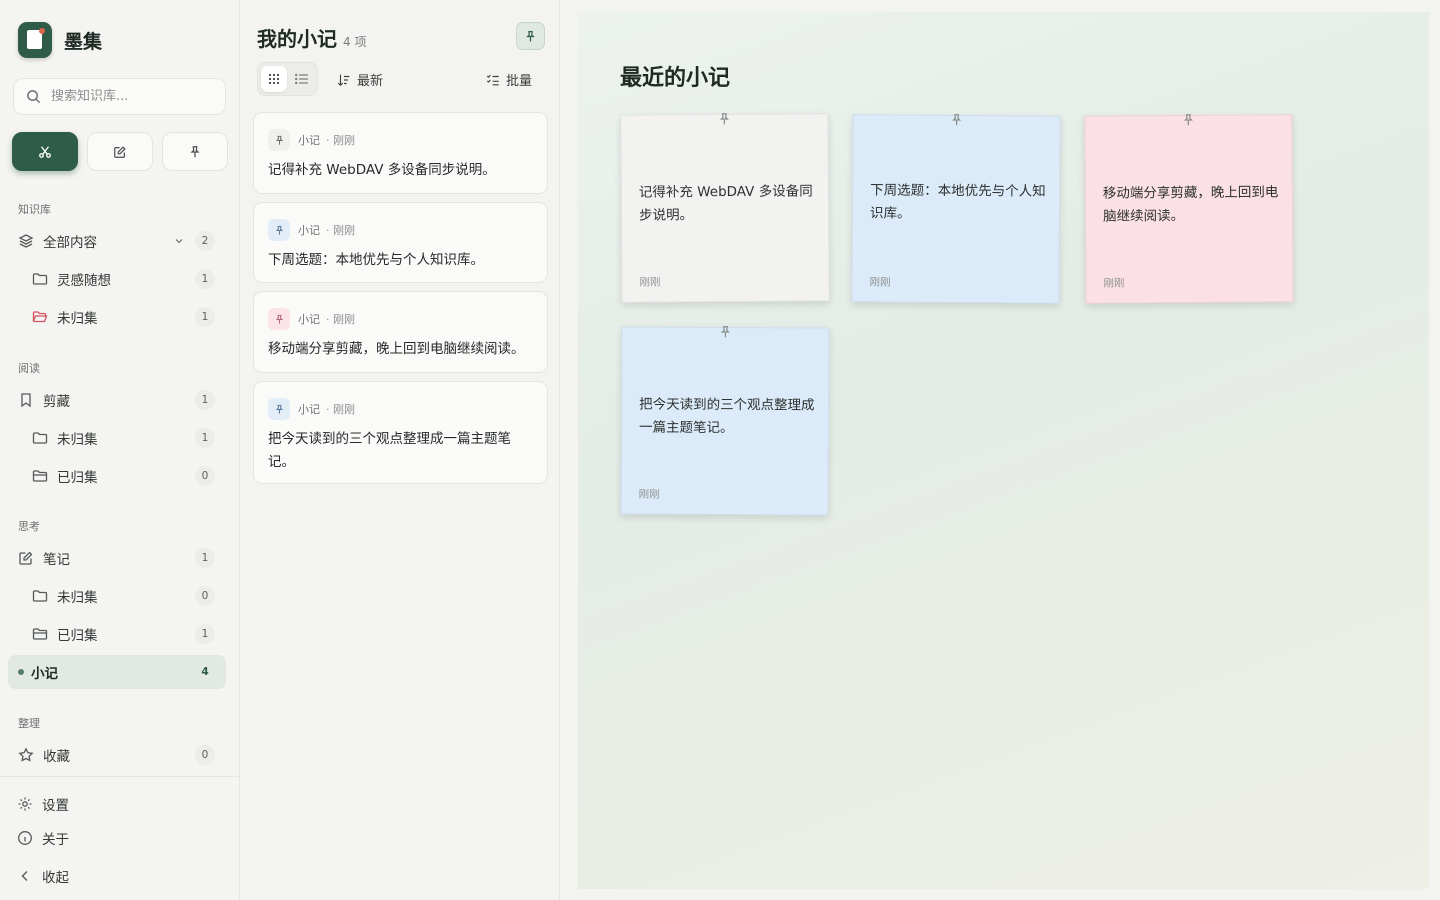 Image resolution: width=1440 pixels, height=900 pixels. What do you see at coordinates (55, 806) in the screenshot?
I see `settings-label: 设置` at bounding box center [55, 806].